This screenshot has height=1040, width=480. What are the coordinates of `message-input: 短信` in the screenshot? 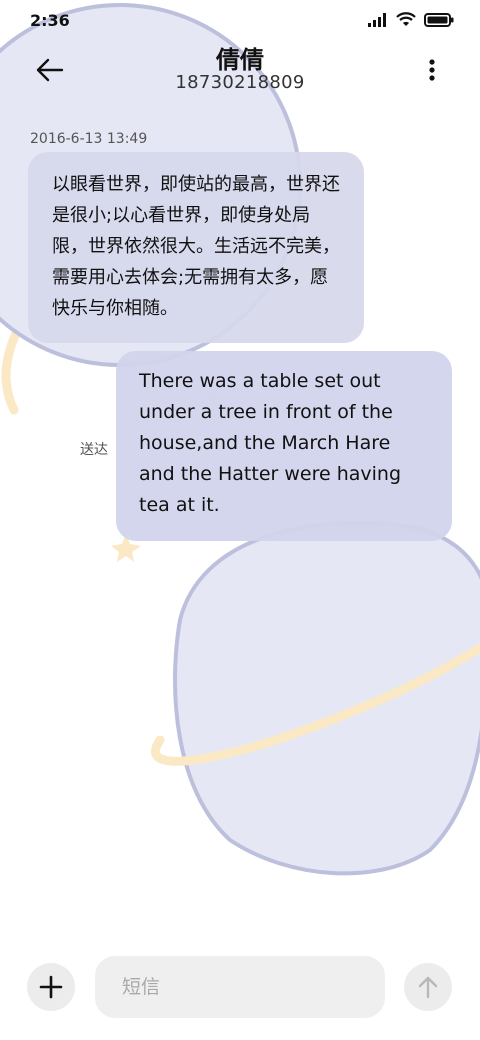 It's located at (240, 987).